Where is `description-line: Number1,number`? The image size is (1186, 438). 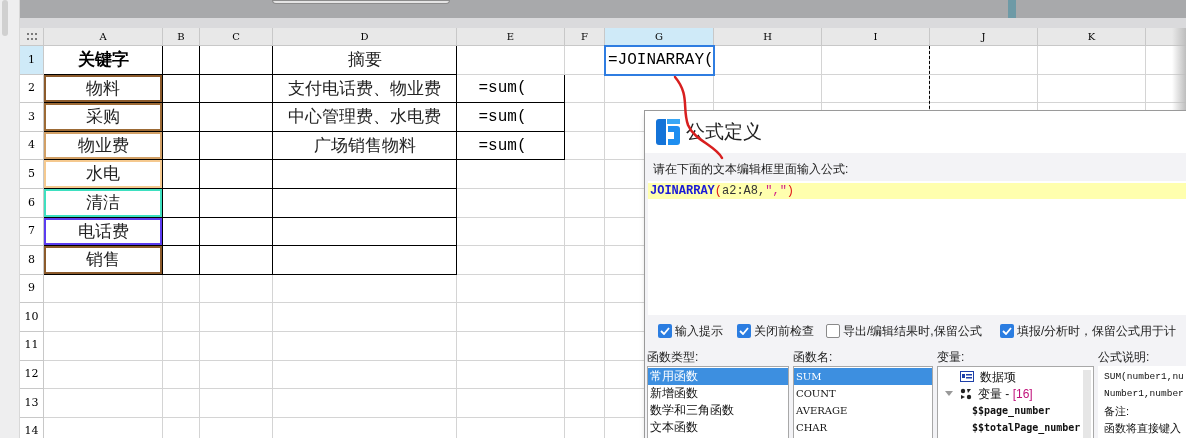
description-line: Number1,number is located at coordinates (1144, 394).